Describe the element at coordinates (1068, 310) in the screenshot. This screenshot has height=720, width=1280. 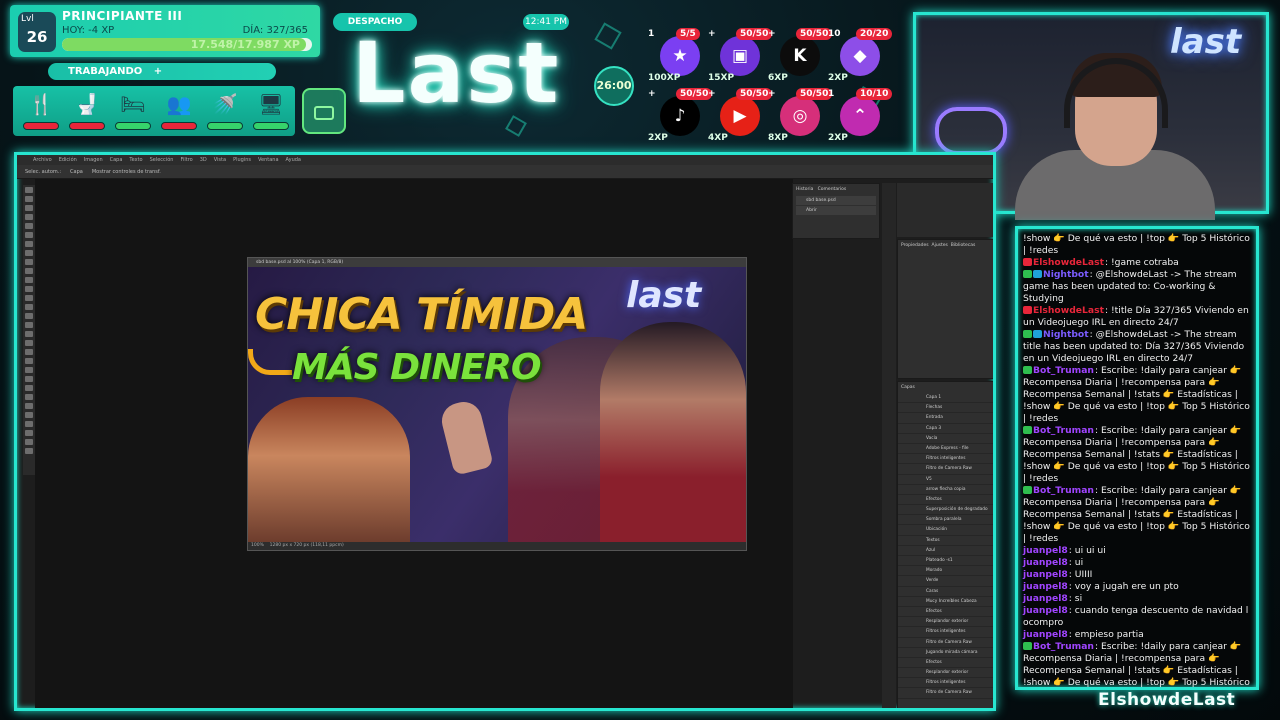
I see `chat-username: ElshowdeLast` at that location.